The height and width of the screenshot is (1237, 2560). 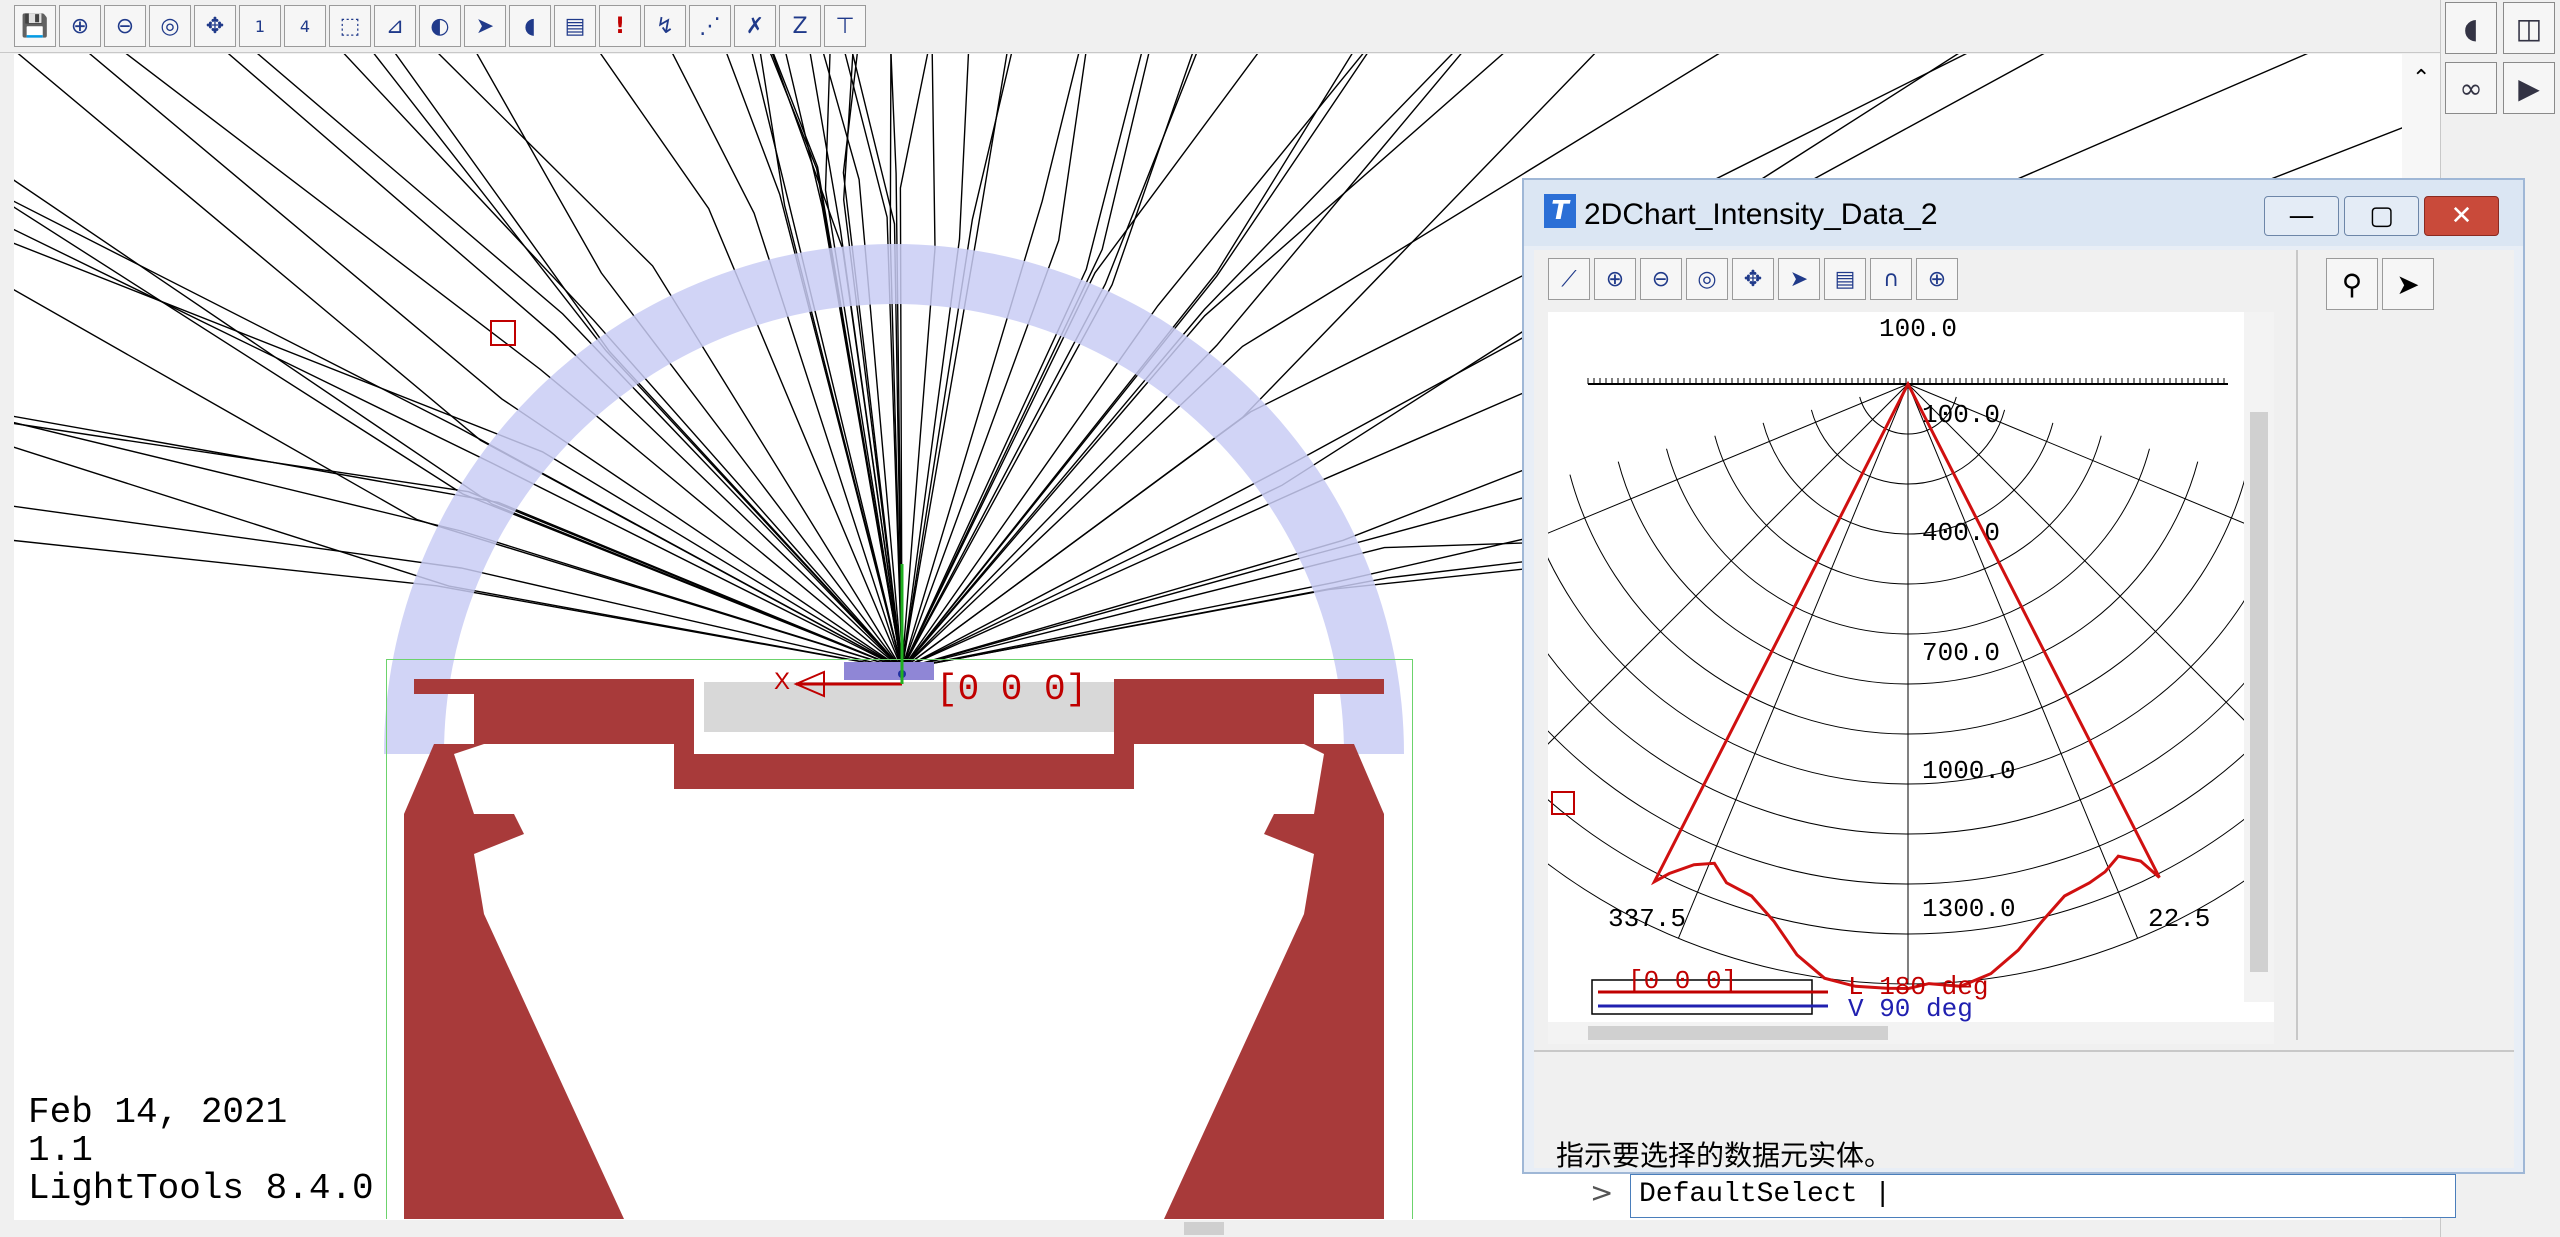 What do you see at coordinates (1911, 1033) in the screenshot?
I see `plot-horizontal-scrollbar` at bounding box center [1911, 1033].